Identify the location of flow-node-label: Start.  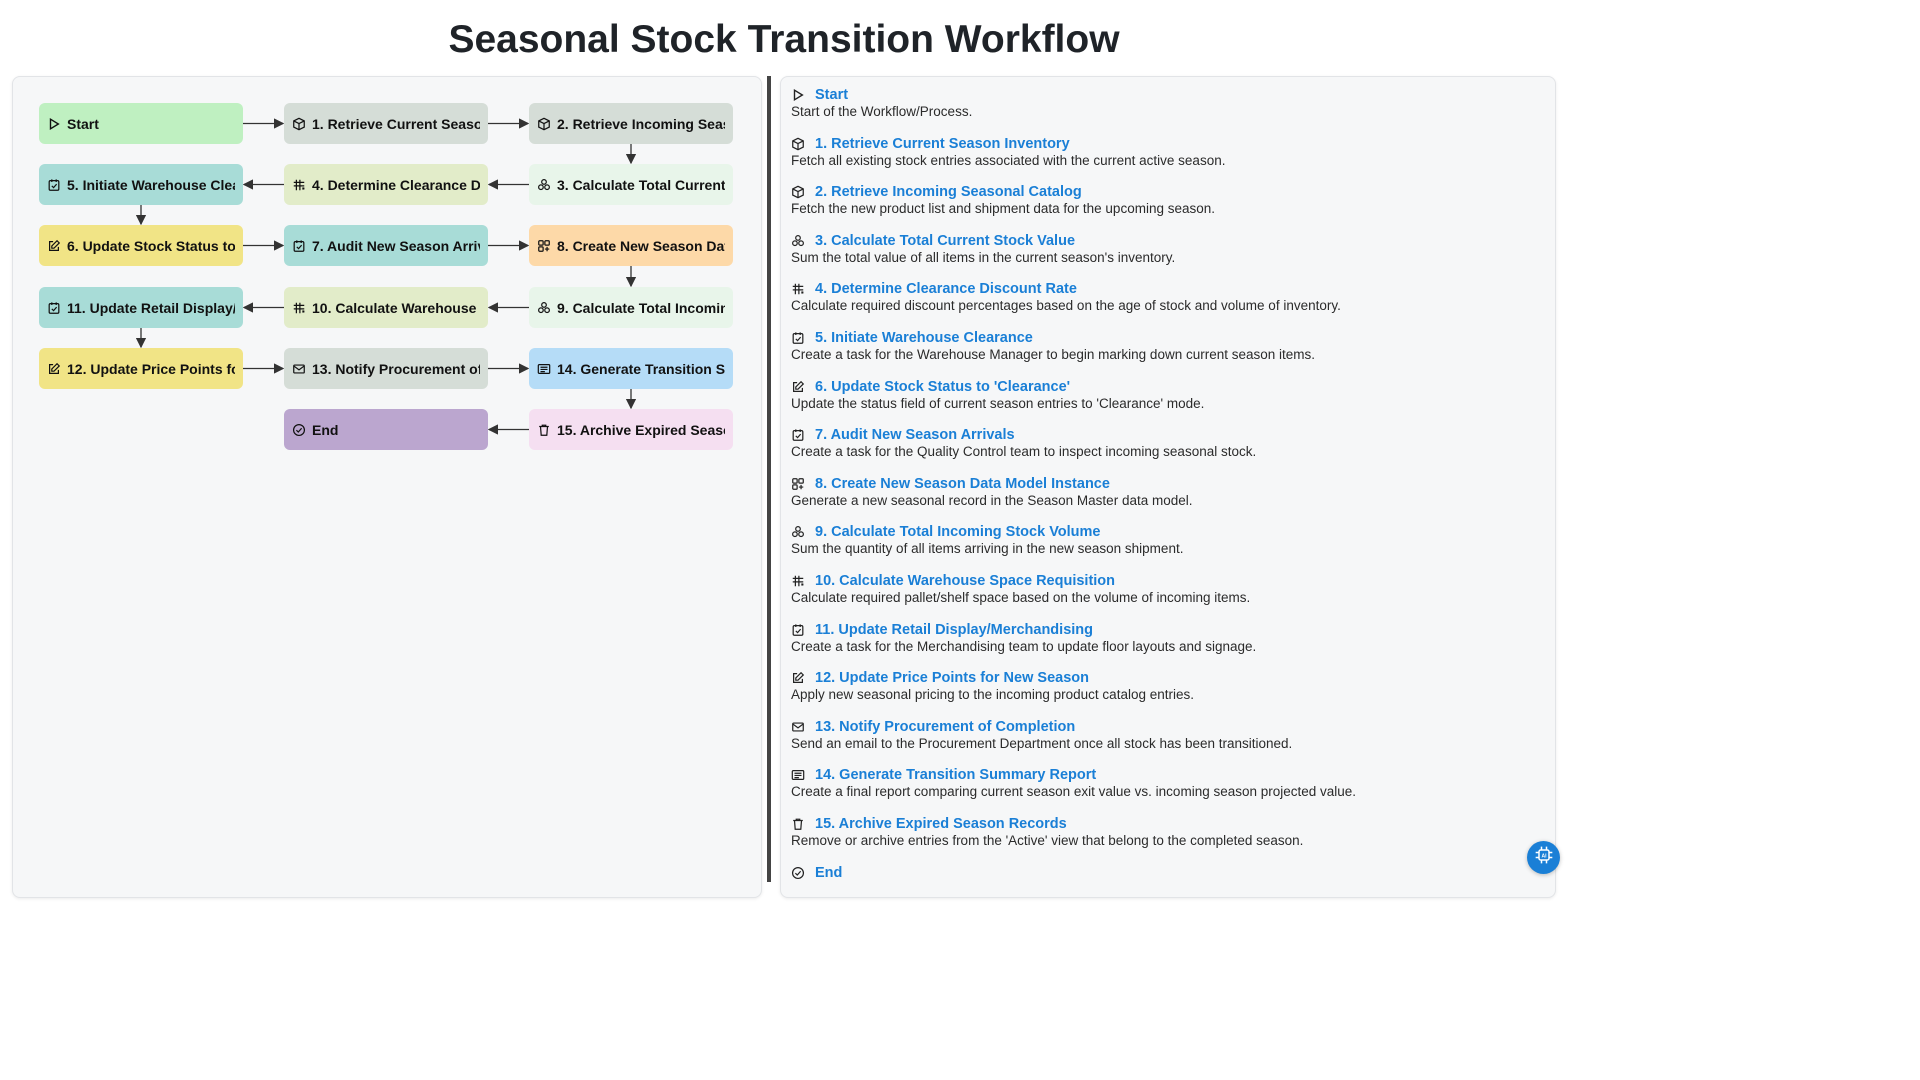
(83, 123).